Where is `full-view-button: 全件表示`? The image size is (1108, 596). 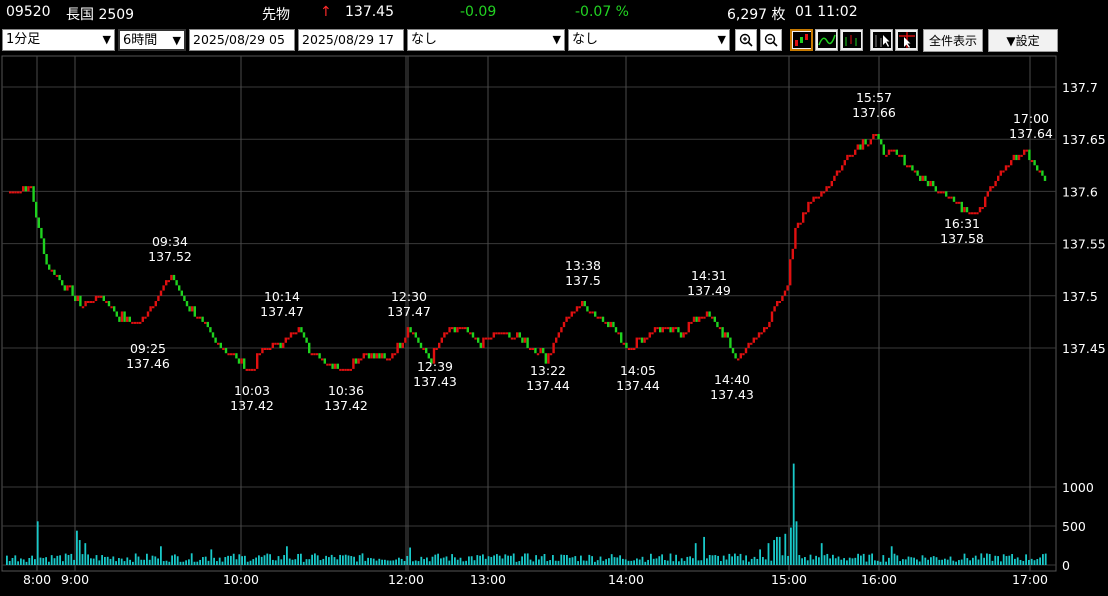
full-view-button: 全件表示 is located at coordinates (953, 40).